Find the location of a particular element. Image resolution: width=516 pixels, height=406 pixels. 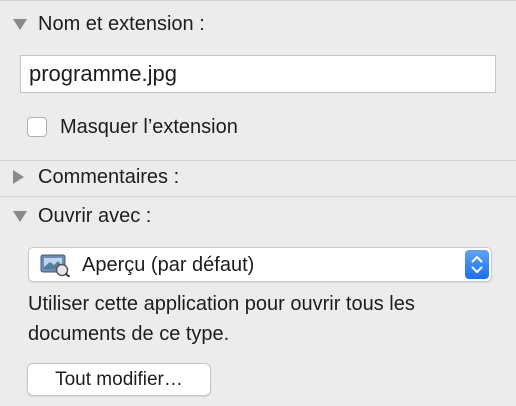

hide-extension-label: Masquer l’extension is located at coordinates (149, 126).